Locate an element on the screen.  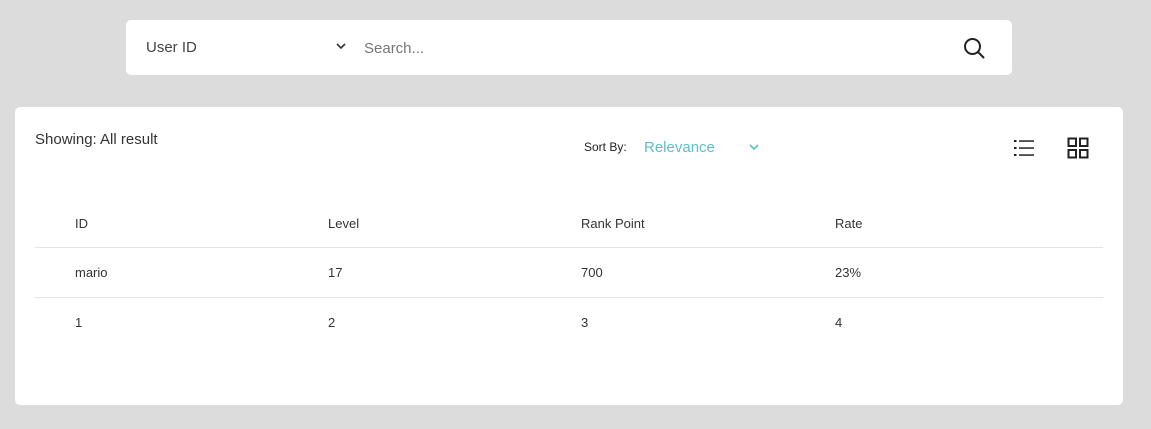
cell-id: 1 is located at coordinates (79, 322).